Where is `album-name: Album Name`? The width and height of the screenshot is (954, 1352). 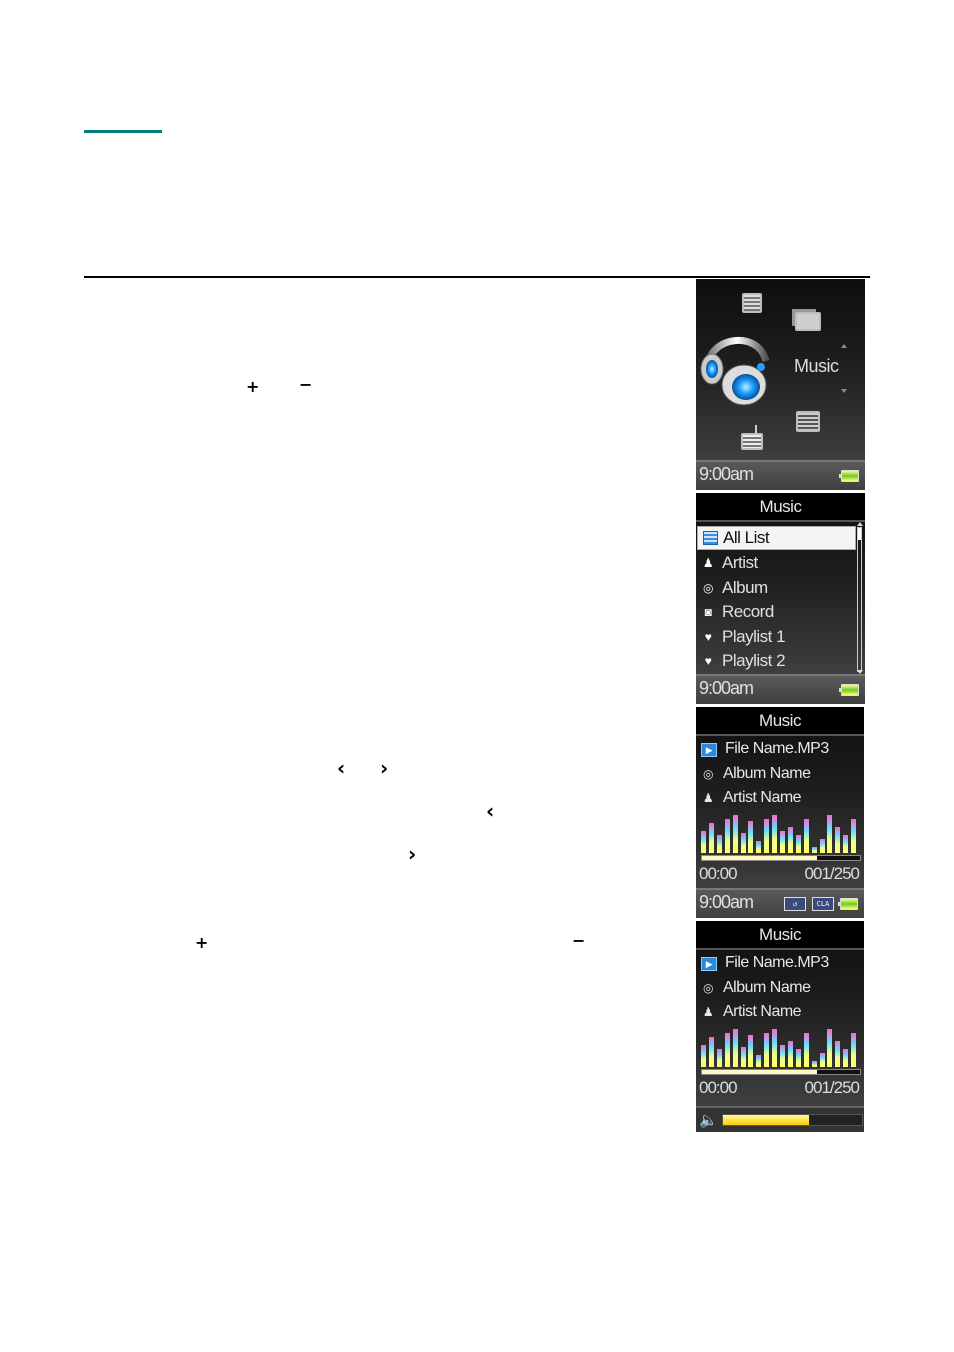 album-name: Album Name is located at coordinates (767, 987).